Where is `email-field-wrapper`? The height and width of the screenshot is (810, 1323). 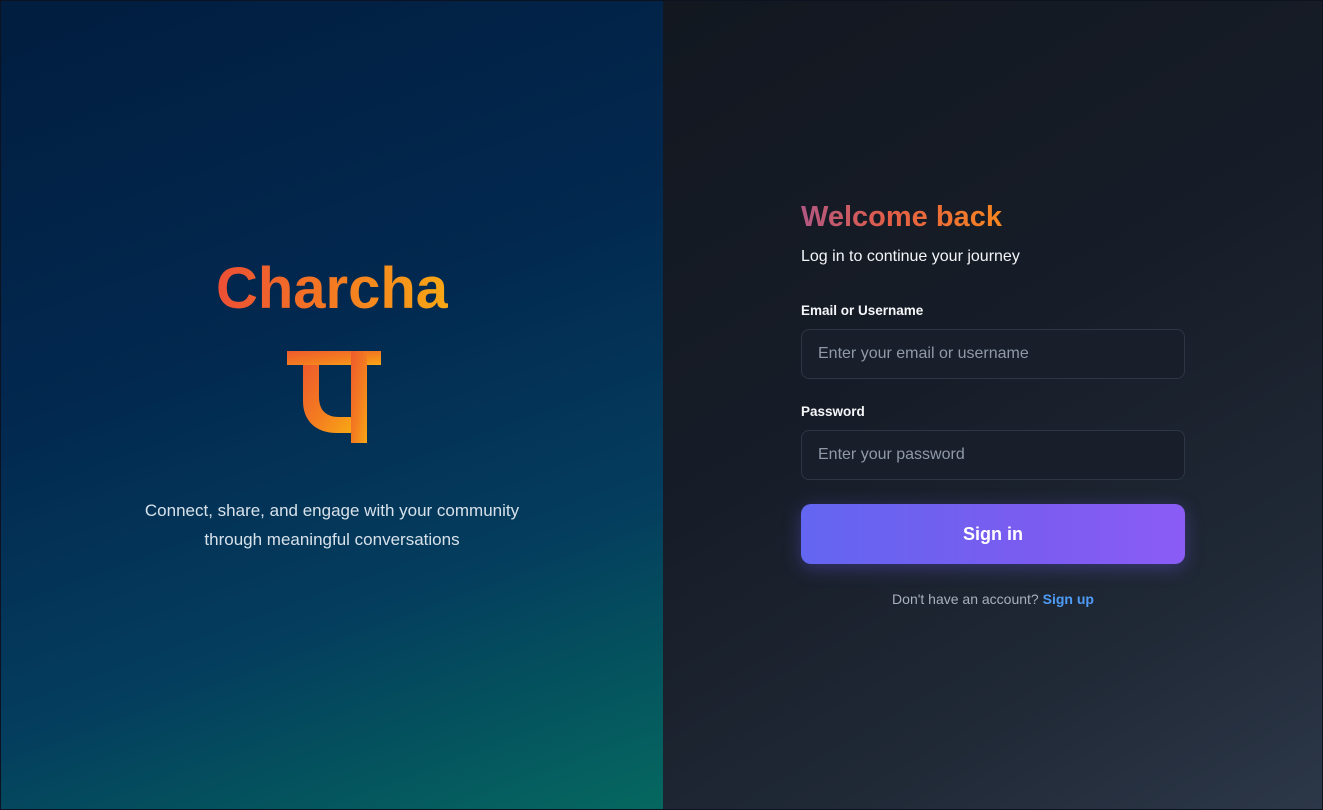
email-field-wrapper is located at coordinates (993, 354).